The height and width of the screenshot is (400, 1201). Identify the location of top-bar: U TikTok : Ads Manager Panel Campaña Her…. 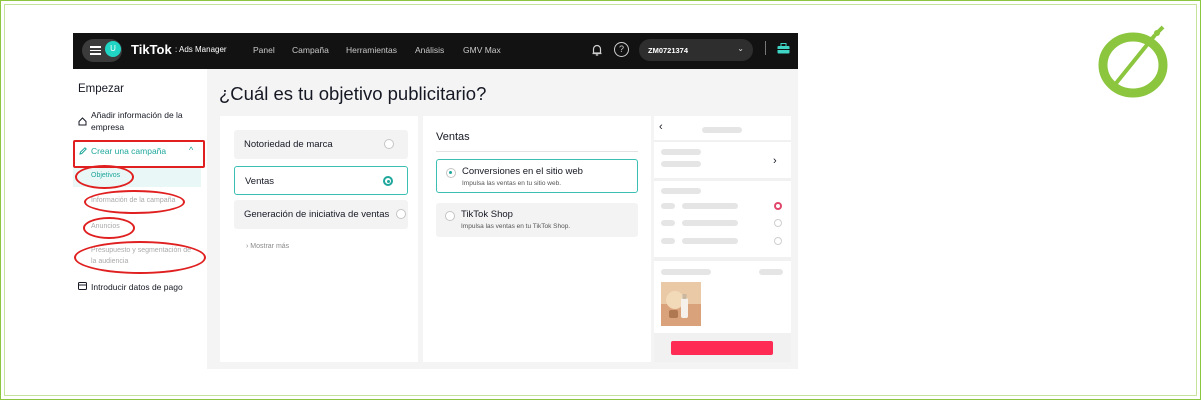
(435, 51).